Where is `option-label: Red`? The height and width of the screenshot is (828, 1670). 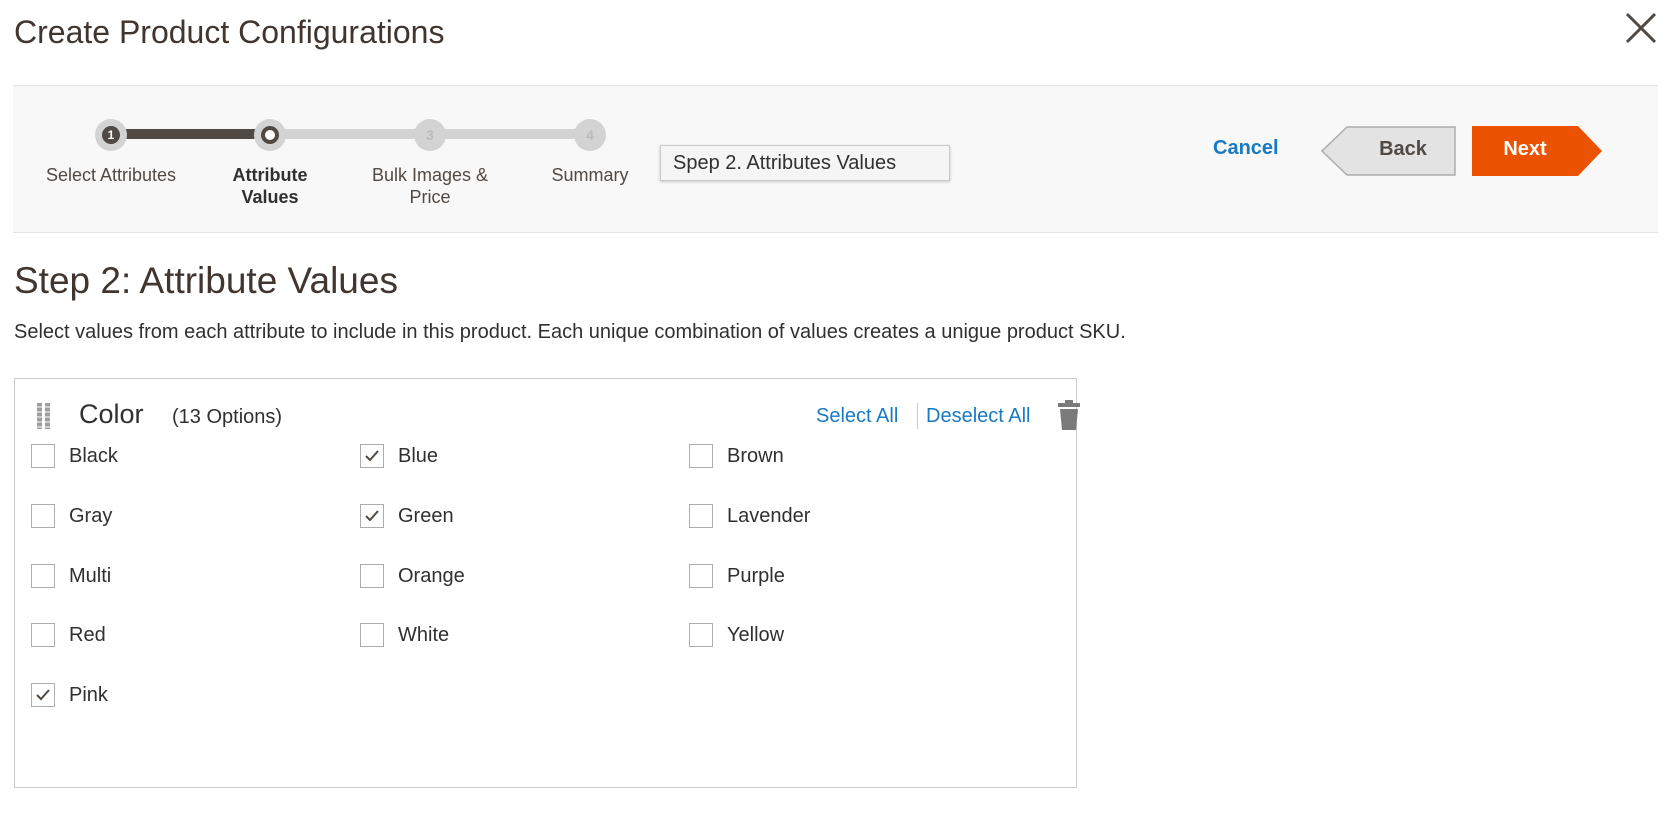
option-label: Red is located at coordinates (87, 634).